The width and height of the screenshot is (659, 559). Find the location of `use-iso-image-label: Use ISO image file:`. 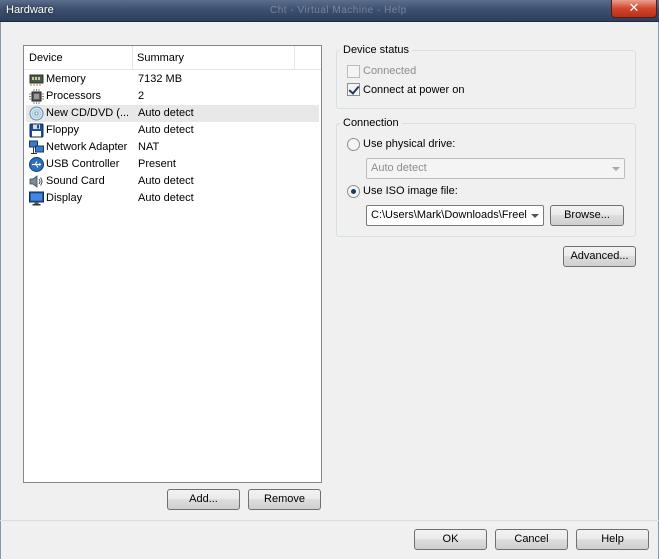

use-iso-image-label: Use ISO image file: is located at coordinates (410, 191).